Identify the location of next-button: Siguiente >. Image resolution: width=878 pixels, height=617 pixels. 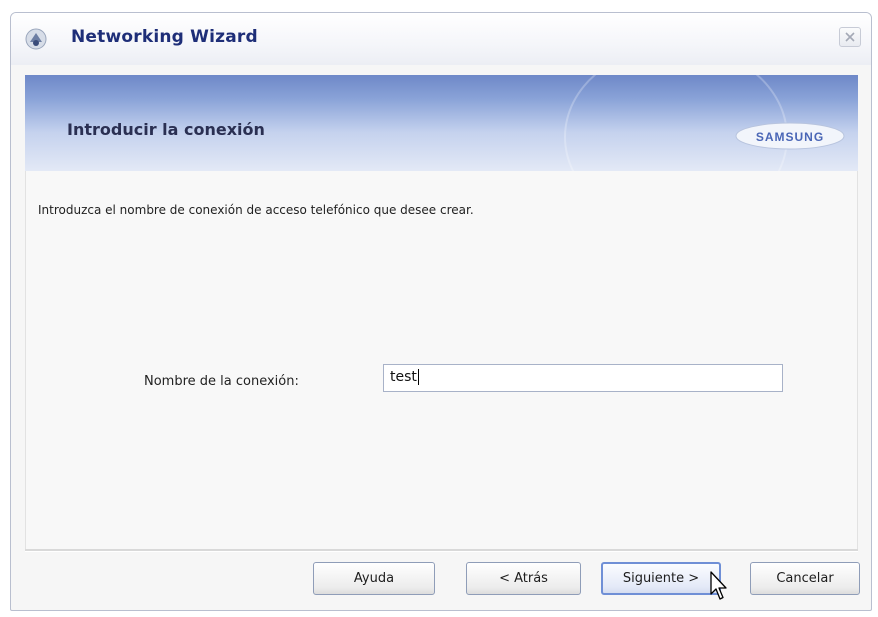
(661, 578).